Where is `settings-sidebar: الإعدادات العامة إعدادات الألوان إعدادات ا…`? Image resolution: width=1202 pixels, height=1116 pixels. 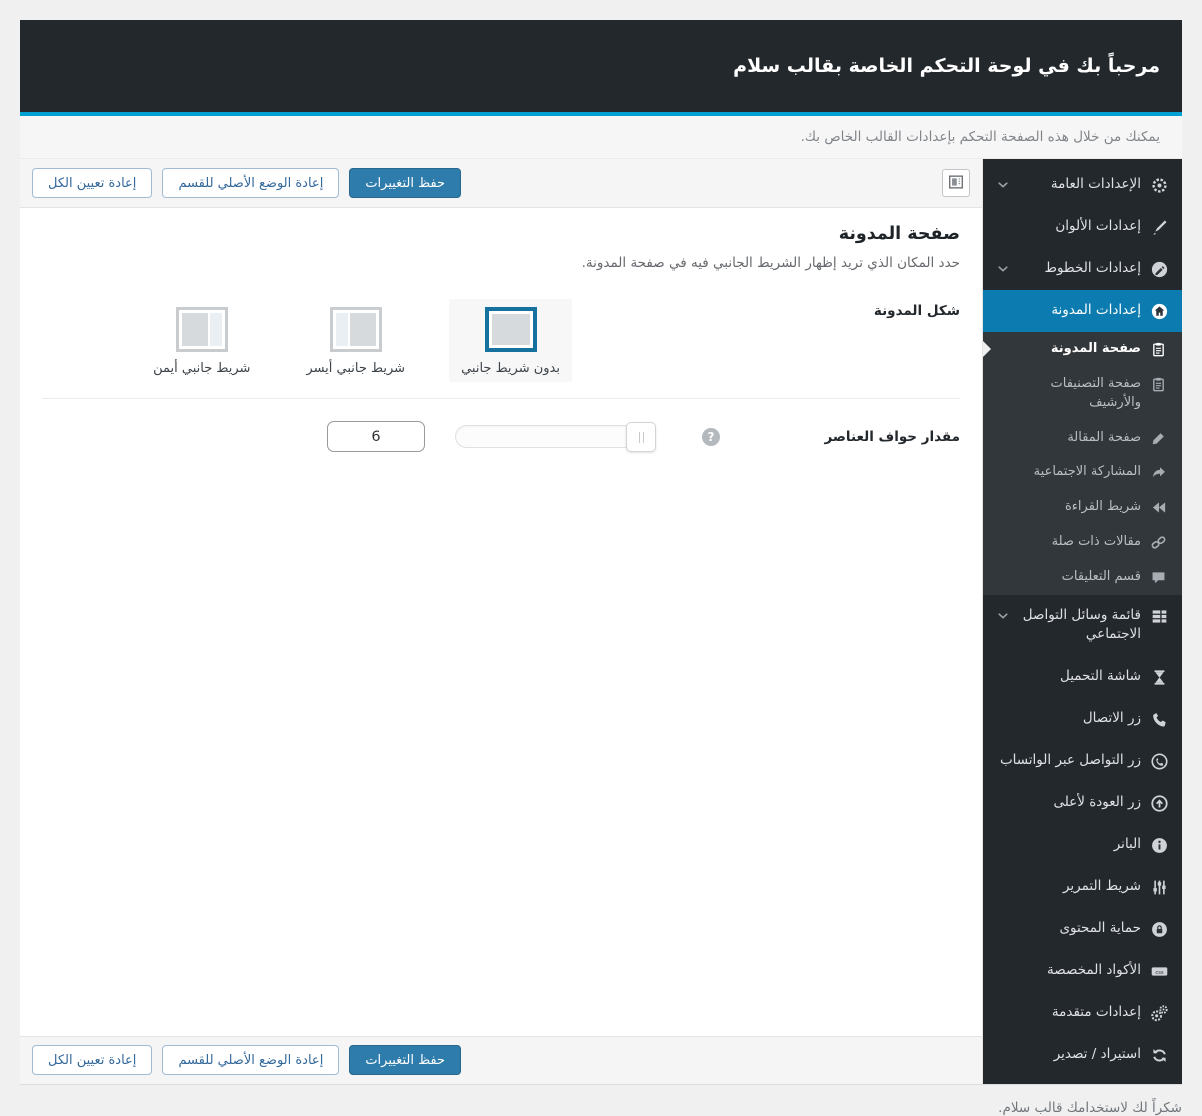 settings-sidebar: الإعدادات العامة إعدادات الألوان إعدادات ا… is located at coordinates (1082, 621).